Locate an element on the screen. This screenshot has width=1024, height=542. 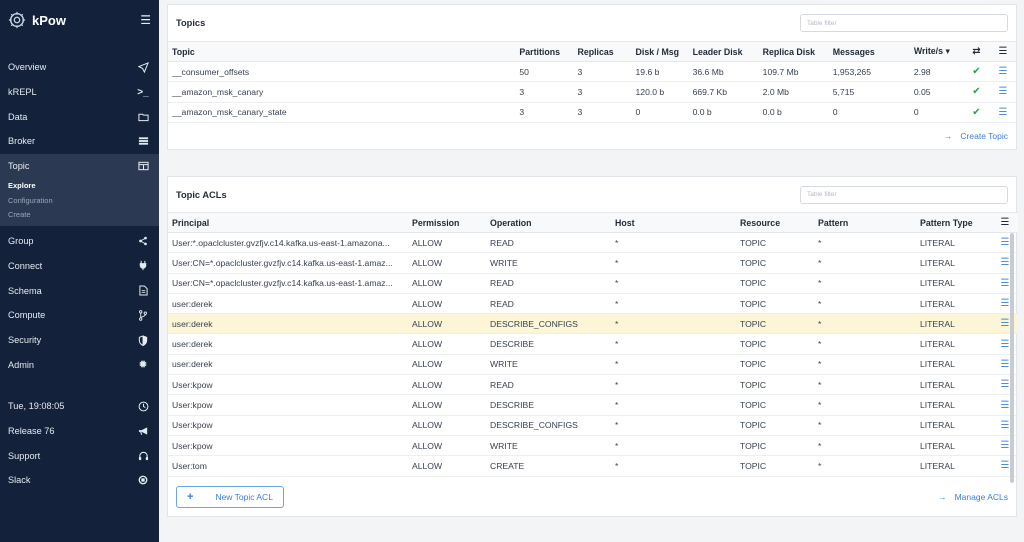
sidebar-item-security: Security is located at coordinates (79, 340).